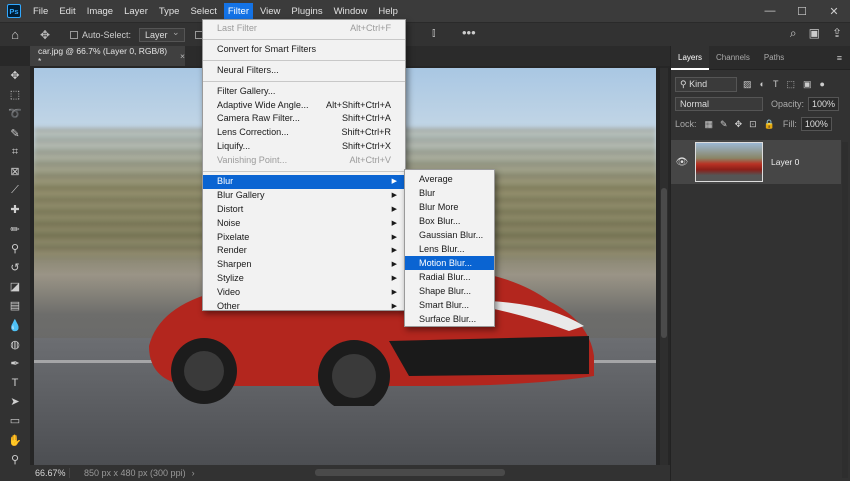  I want to click on horizontal-scrollbar, so click(410, 472).